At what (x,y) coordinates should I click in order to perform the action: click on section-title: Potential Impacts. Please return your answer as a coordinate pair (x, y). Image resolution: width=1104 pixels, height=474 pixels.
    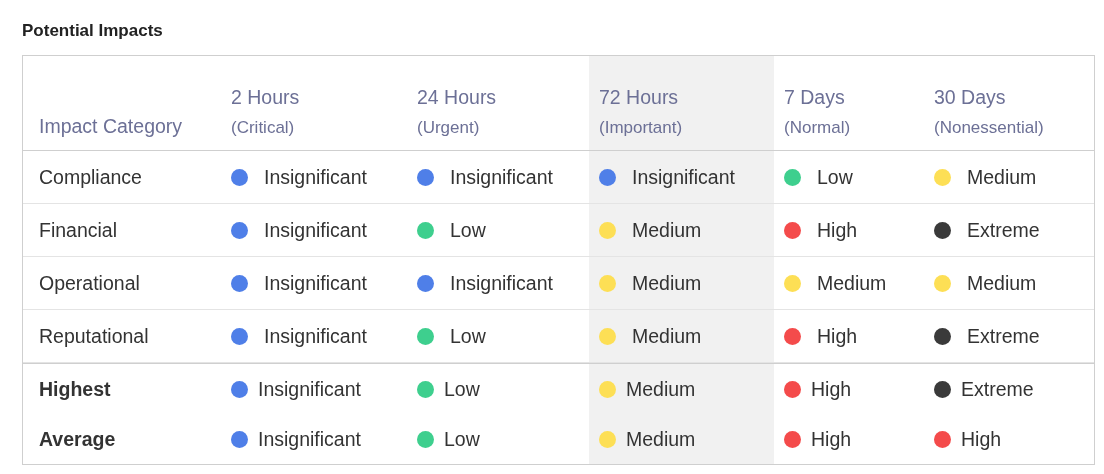
    Looking at the image, I should click on (92, 31).